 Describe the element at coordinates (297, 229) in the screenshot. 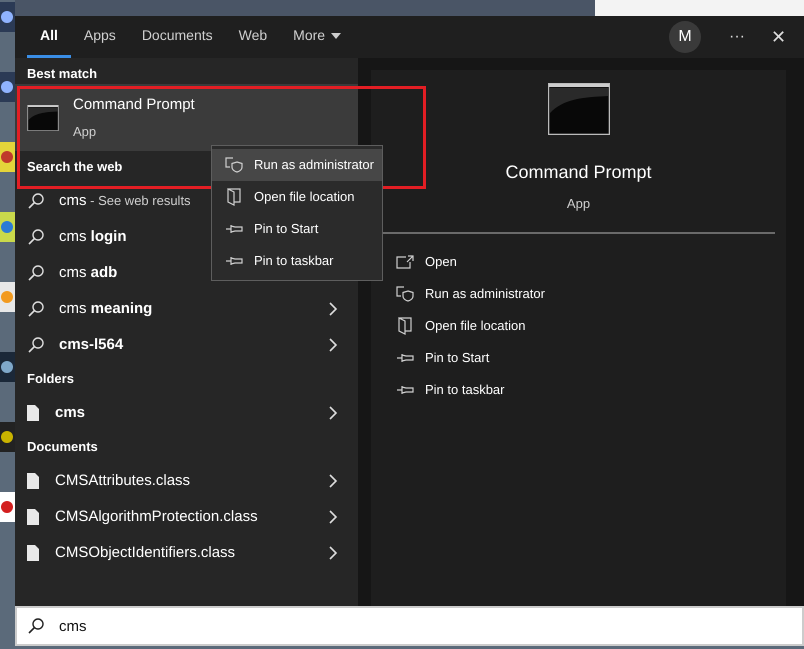

I see `context-menu-item: Pin to Start` at that location.